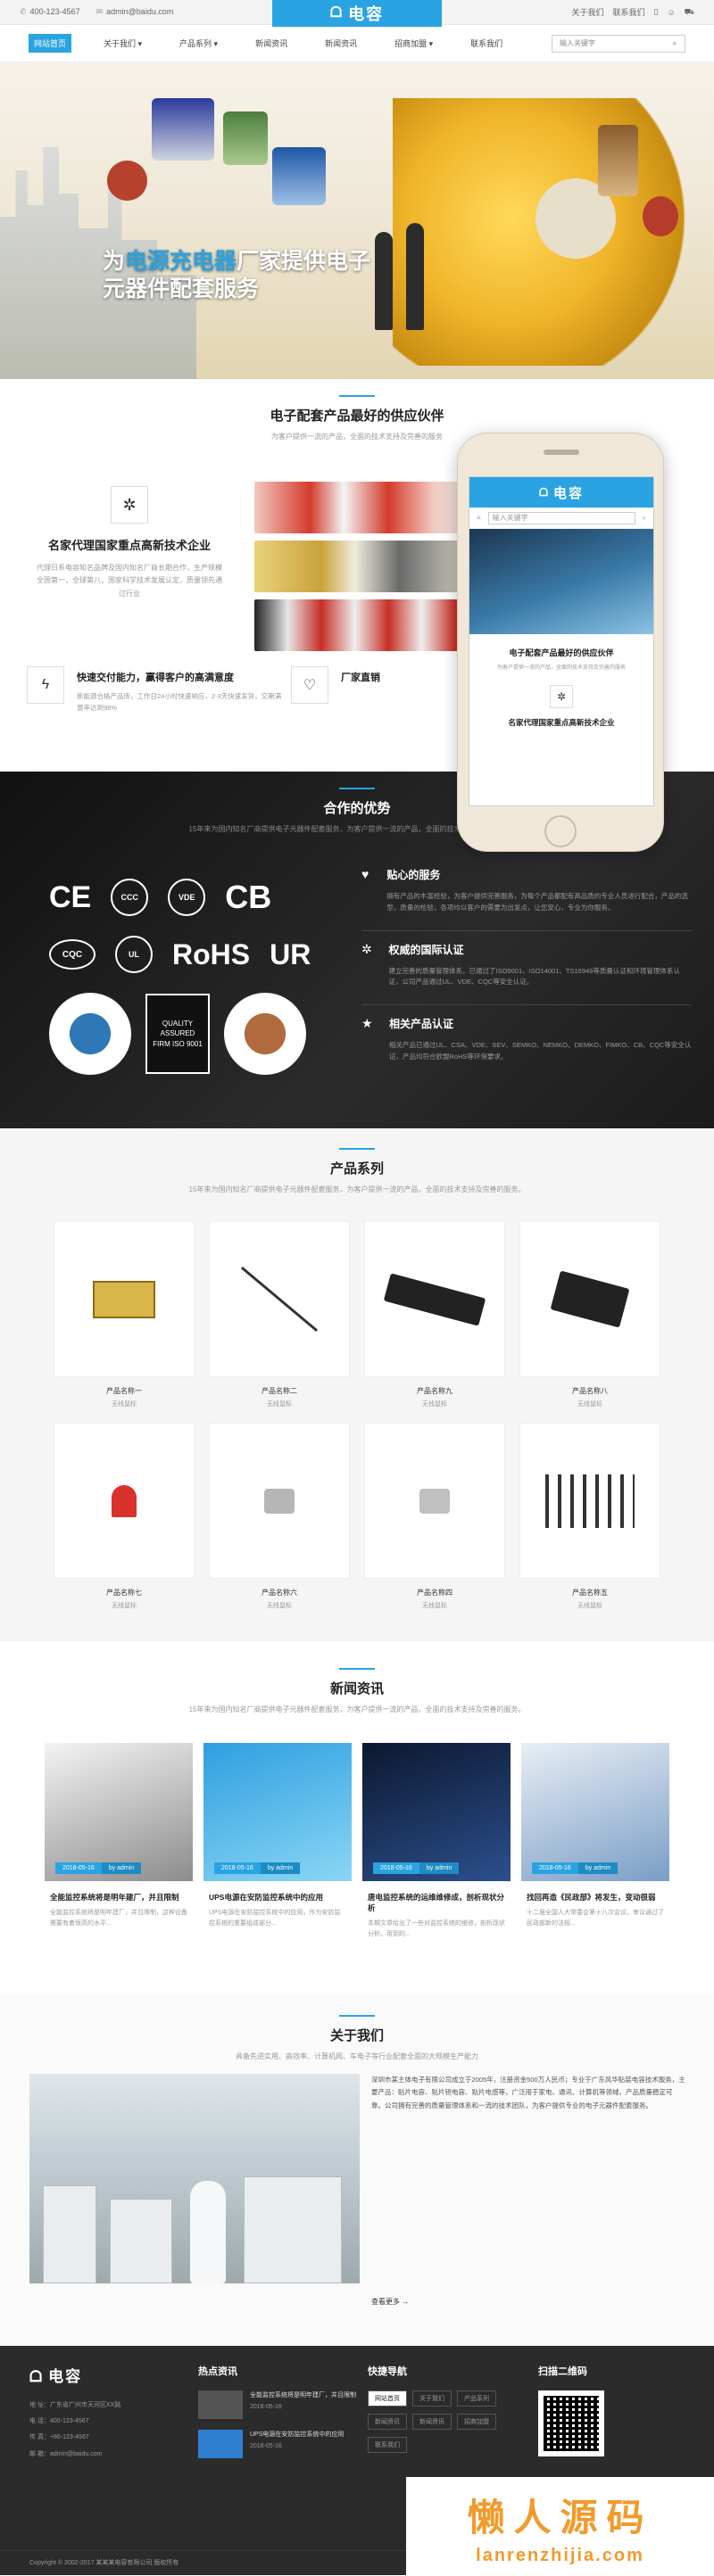  Describe the element at coordinates (477, 2399) in the screenshot. I see `footer-nav-products: 产品系列` at that location.